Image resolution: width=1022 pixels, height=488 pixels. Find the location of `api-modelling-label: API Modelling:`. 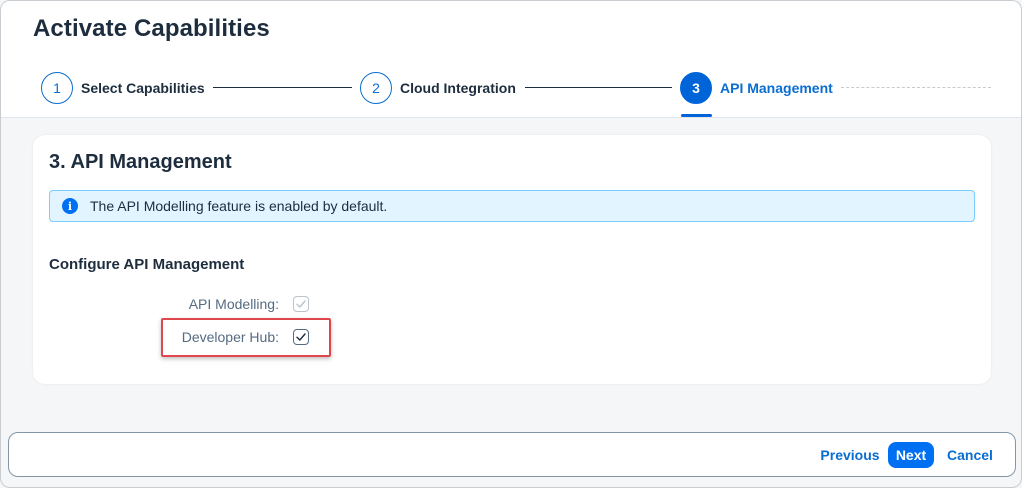

api-modelling-label: API Modelling: is located at coordinates (233, 304).